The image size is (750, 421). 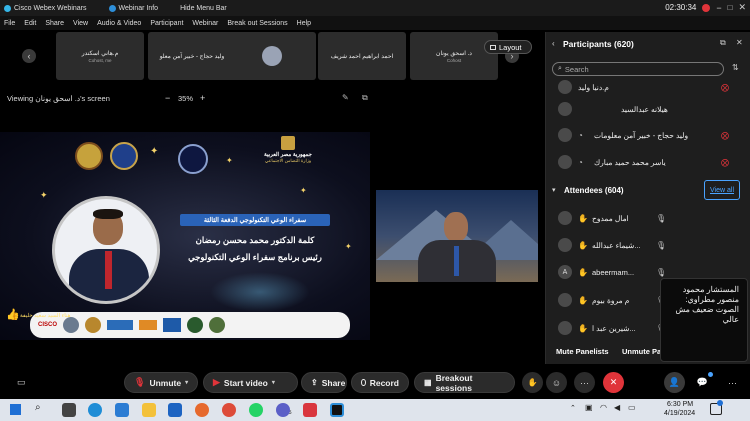 What do you see at coordinates (190, 325) in the screenshot?
I see `partner-logo-strip: CISCO` at bounding box center [190, 325].